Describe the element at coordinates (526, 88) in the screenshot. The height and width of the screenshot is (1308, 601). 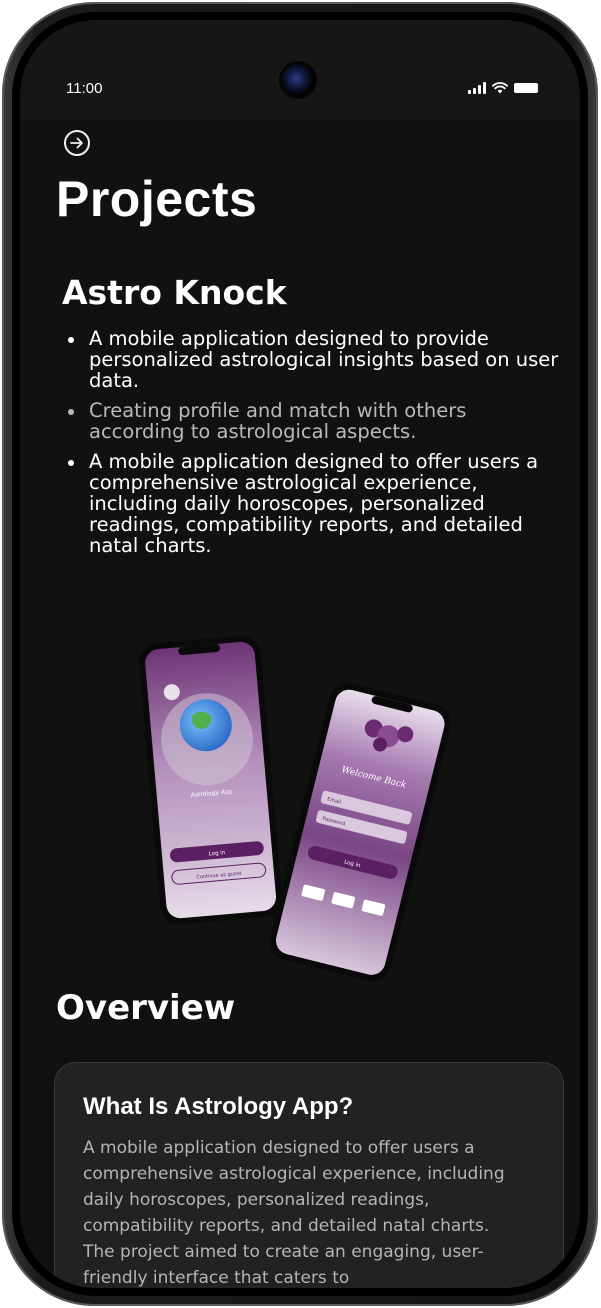
I see `battery-icon` at that location.